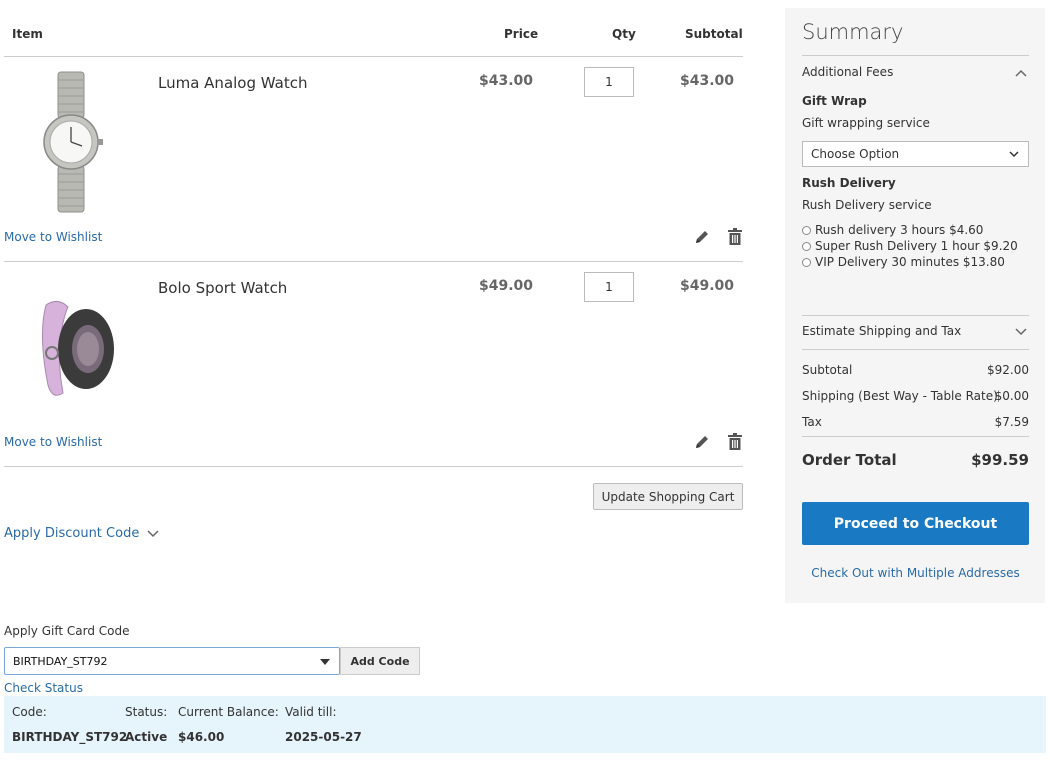 The image size is (1050, 762). Describe the element at coordinates (373, 28) in the screenshot. I see `cart-header: Item Price Qty Subtotal` at that location.